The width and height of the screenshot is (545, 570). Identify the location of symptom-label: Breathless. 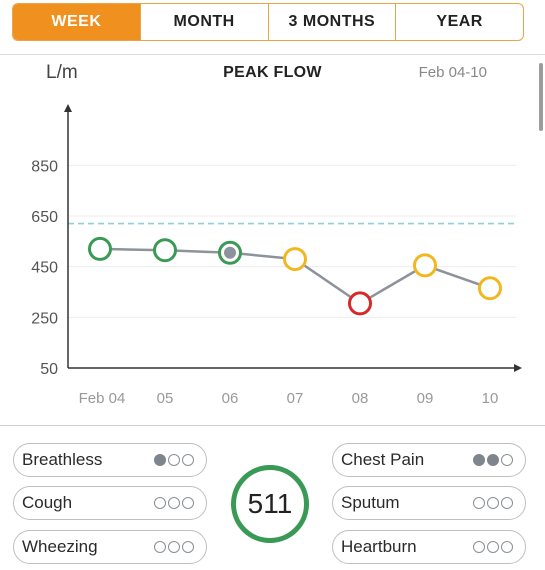
(62, 459).